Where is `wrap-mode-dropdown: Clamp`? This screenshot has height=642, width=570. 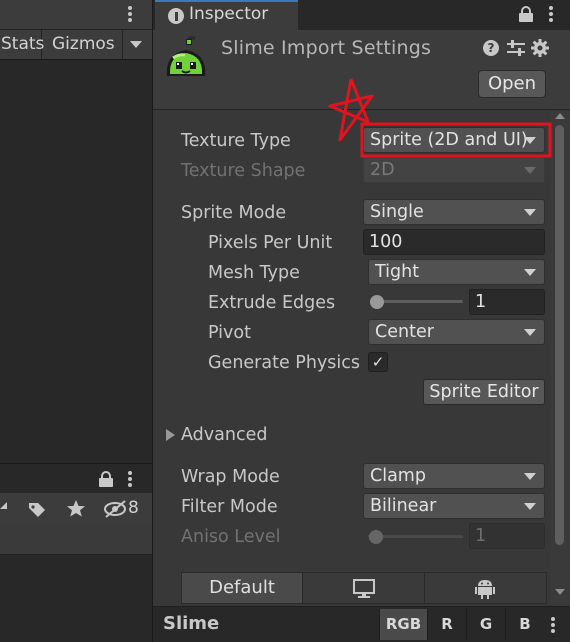 wrap-mode-dropdown: Clamp is located at coordinates (454, 476).